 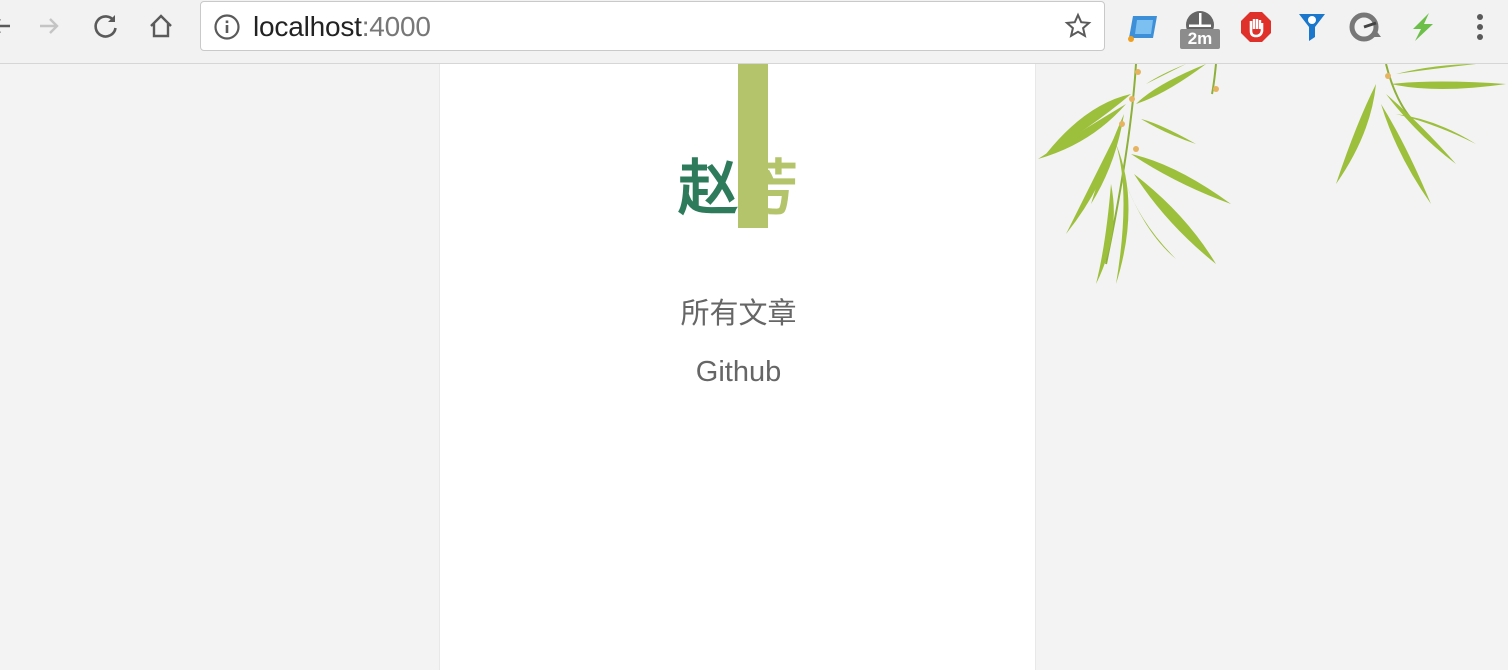 I want to click on adblock-icon, so click(x=1256, y=27).